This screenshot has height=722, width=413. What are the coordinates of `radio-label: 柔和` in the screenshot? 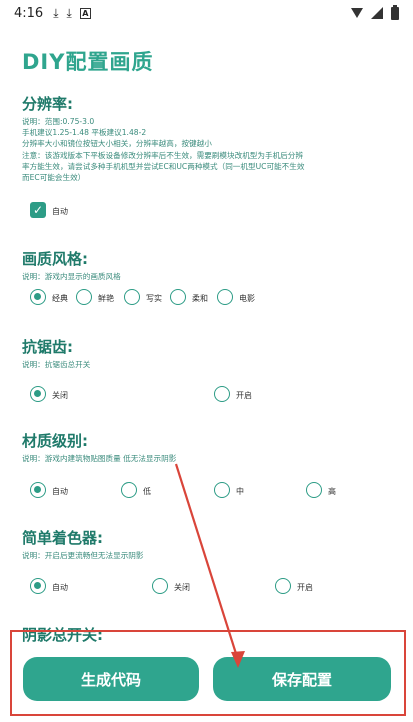 It's located at (200, 298).